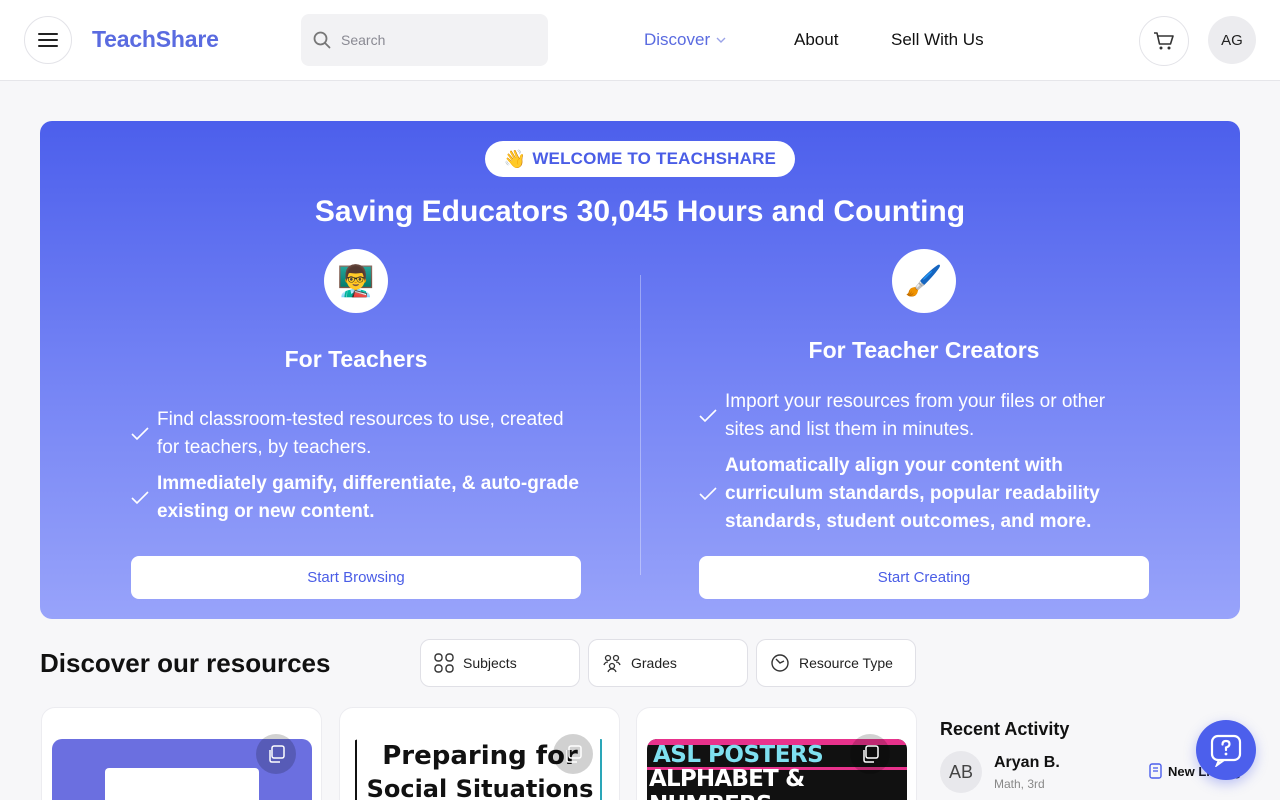  I want to click on filter-subjects-label: Subjects, so click(490, 663).